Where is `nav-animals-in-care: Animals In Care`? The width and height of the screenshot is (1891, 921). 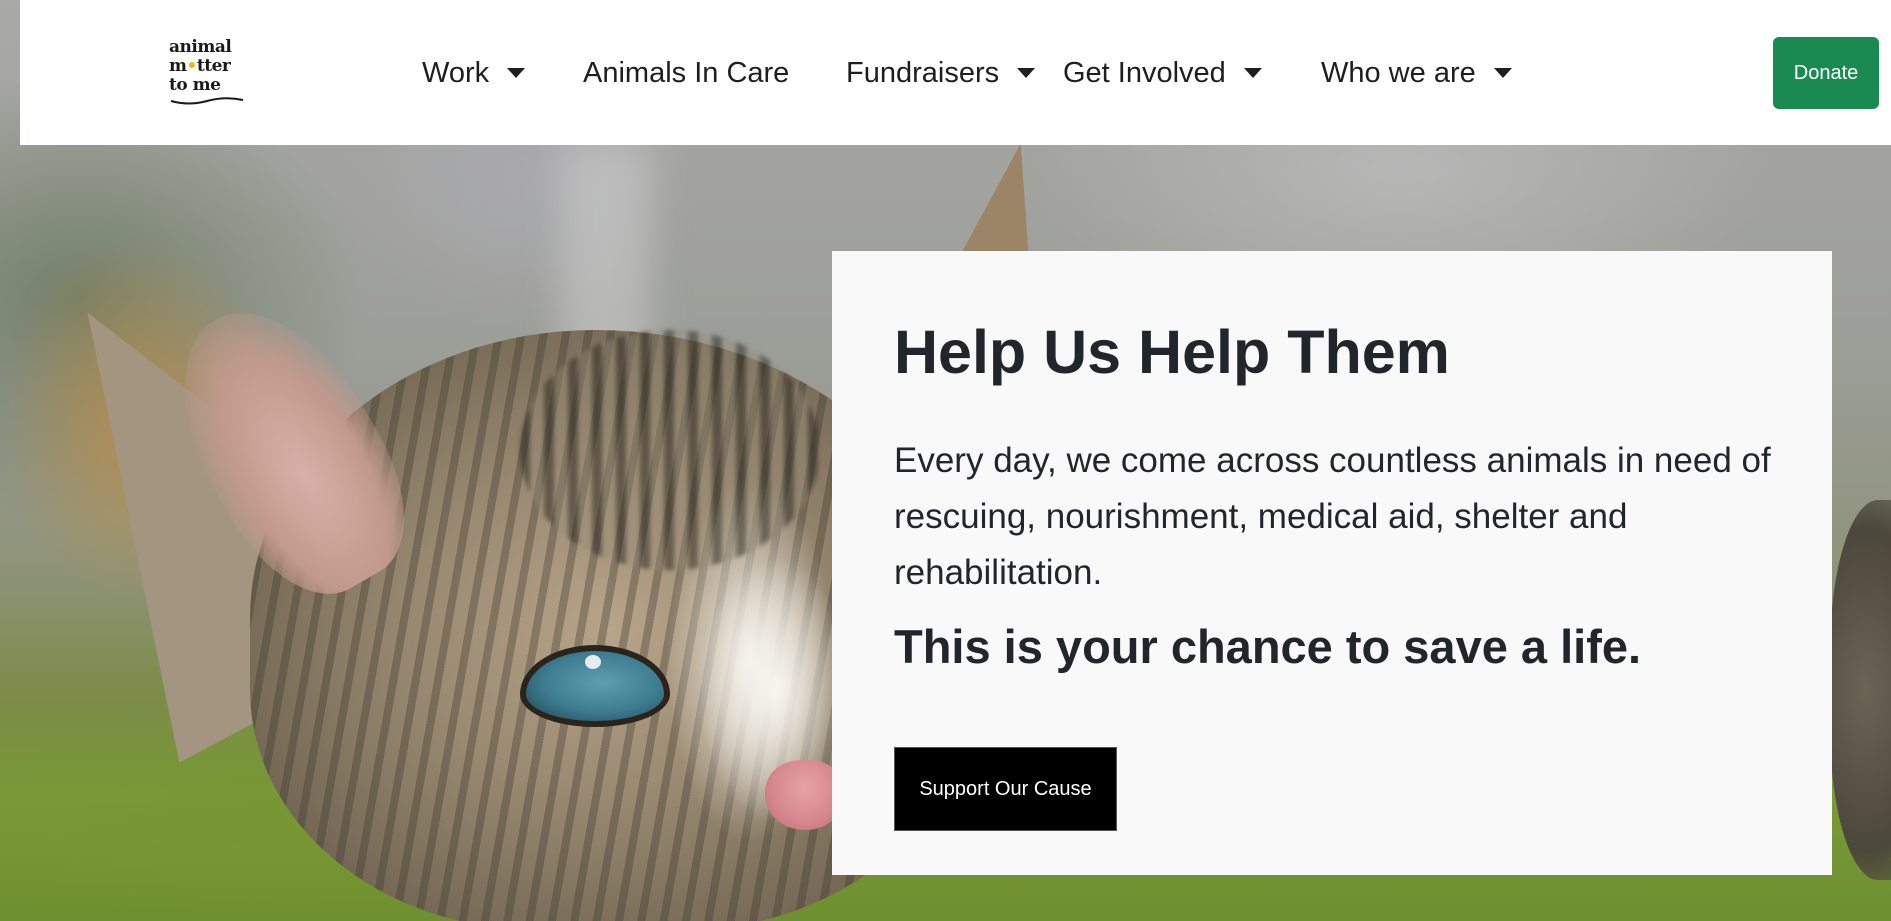 nav-animals-in-care: Animals In Care is located at coordinates (686, 73).